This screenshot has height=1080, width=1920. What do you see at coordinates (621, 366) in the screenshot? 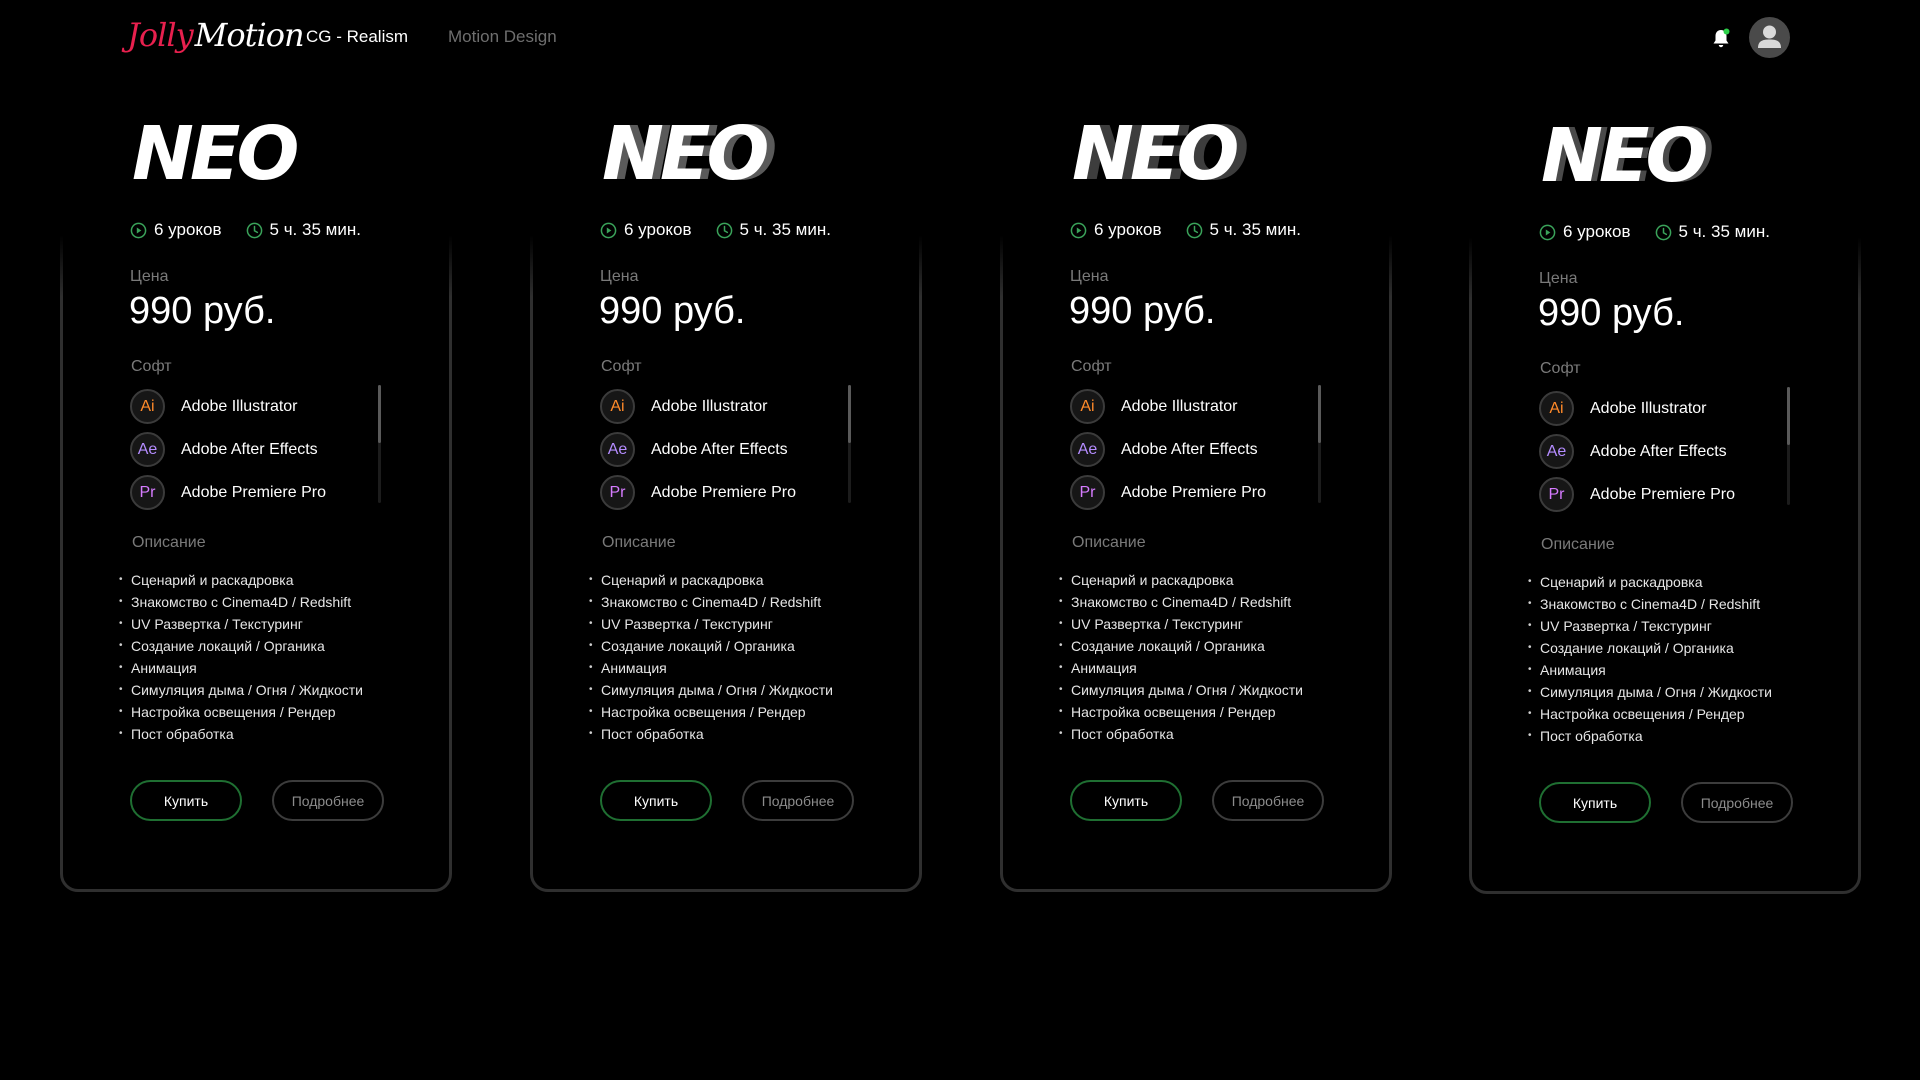
I see `software-label: Софт` at bounding box center [621, 366].